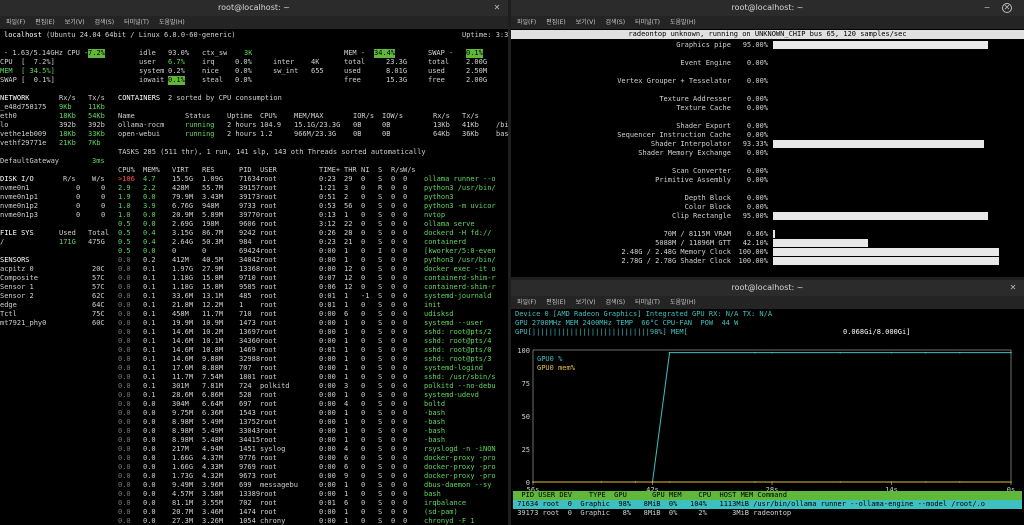 The width and height of the screenshot is (1024, 525). What do you see at coordinates (436, 80) in the screenshot?
I see `swap-label: free` at bounding box center [436, 80].